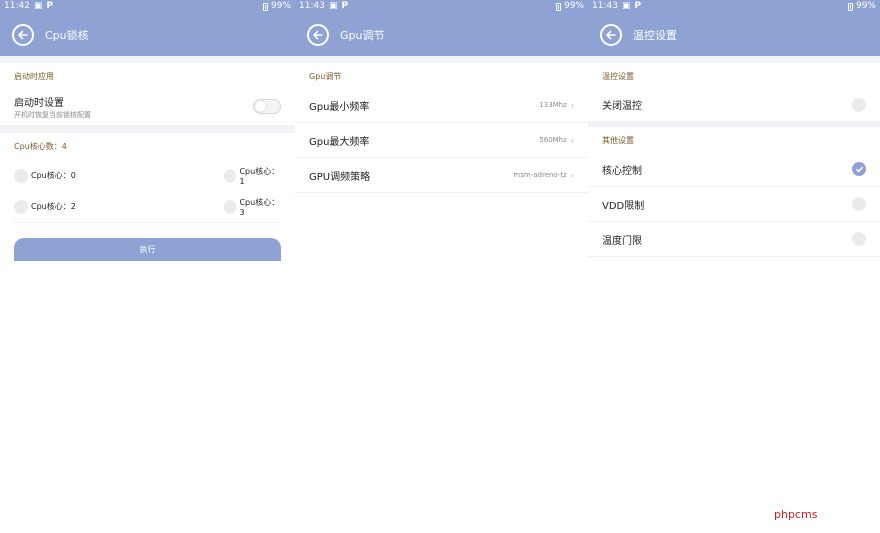  Describe the element at coordinates (618, 76) in the screenshot. I see `section-header: 温控设置` at that location.